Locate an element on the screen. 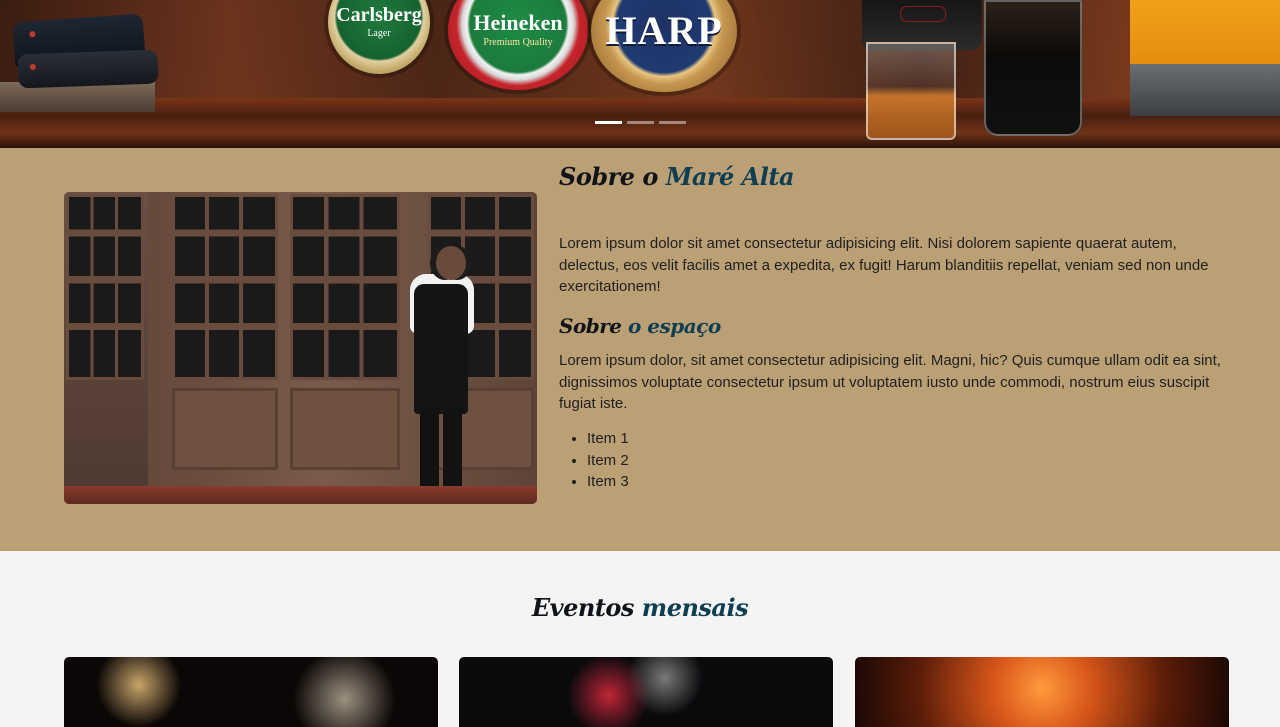 The width and height of the screenshot is (1280, 727). carlsberg-sub: Lager is located at coordinates (379, 33).